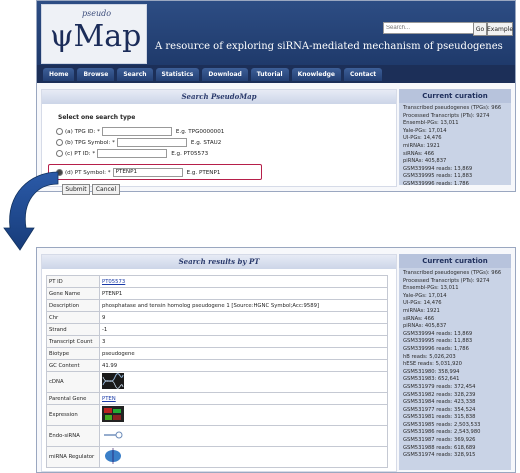 This screenshot has height=473, width=520. What do you see at coordinates (431, 371) in the screenshot?
I see `curation-line: GSM531980: 358,994` at bounding box center [431, 371].